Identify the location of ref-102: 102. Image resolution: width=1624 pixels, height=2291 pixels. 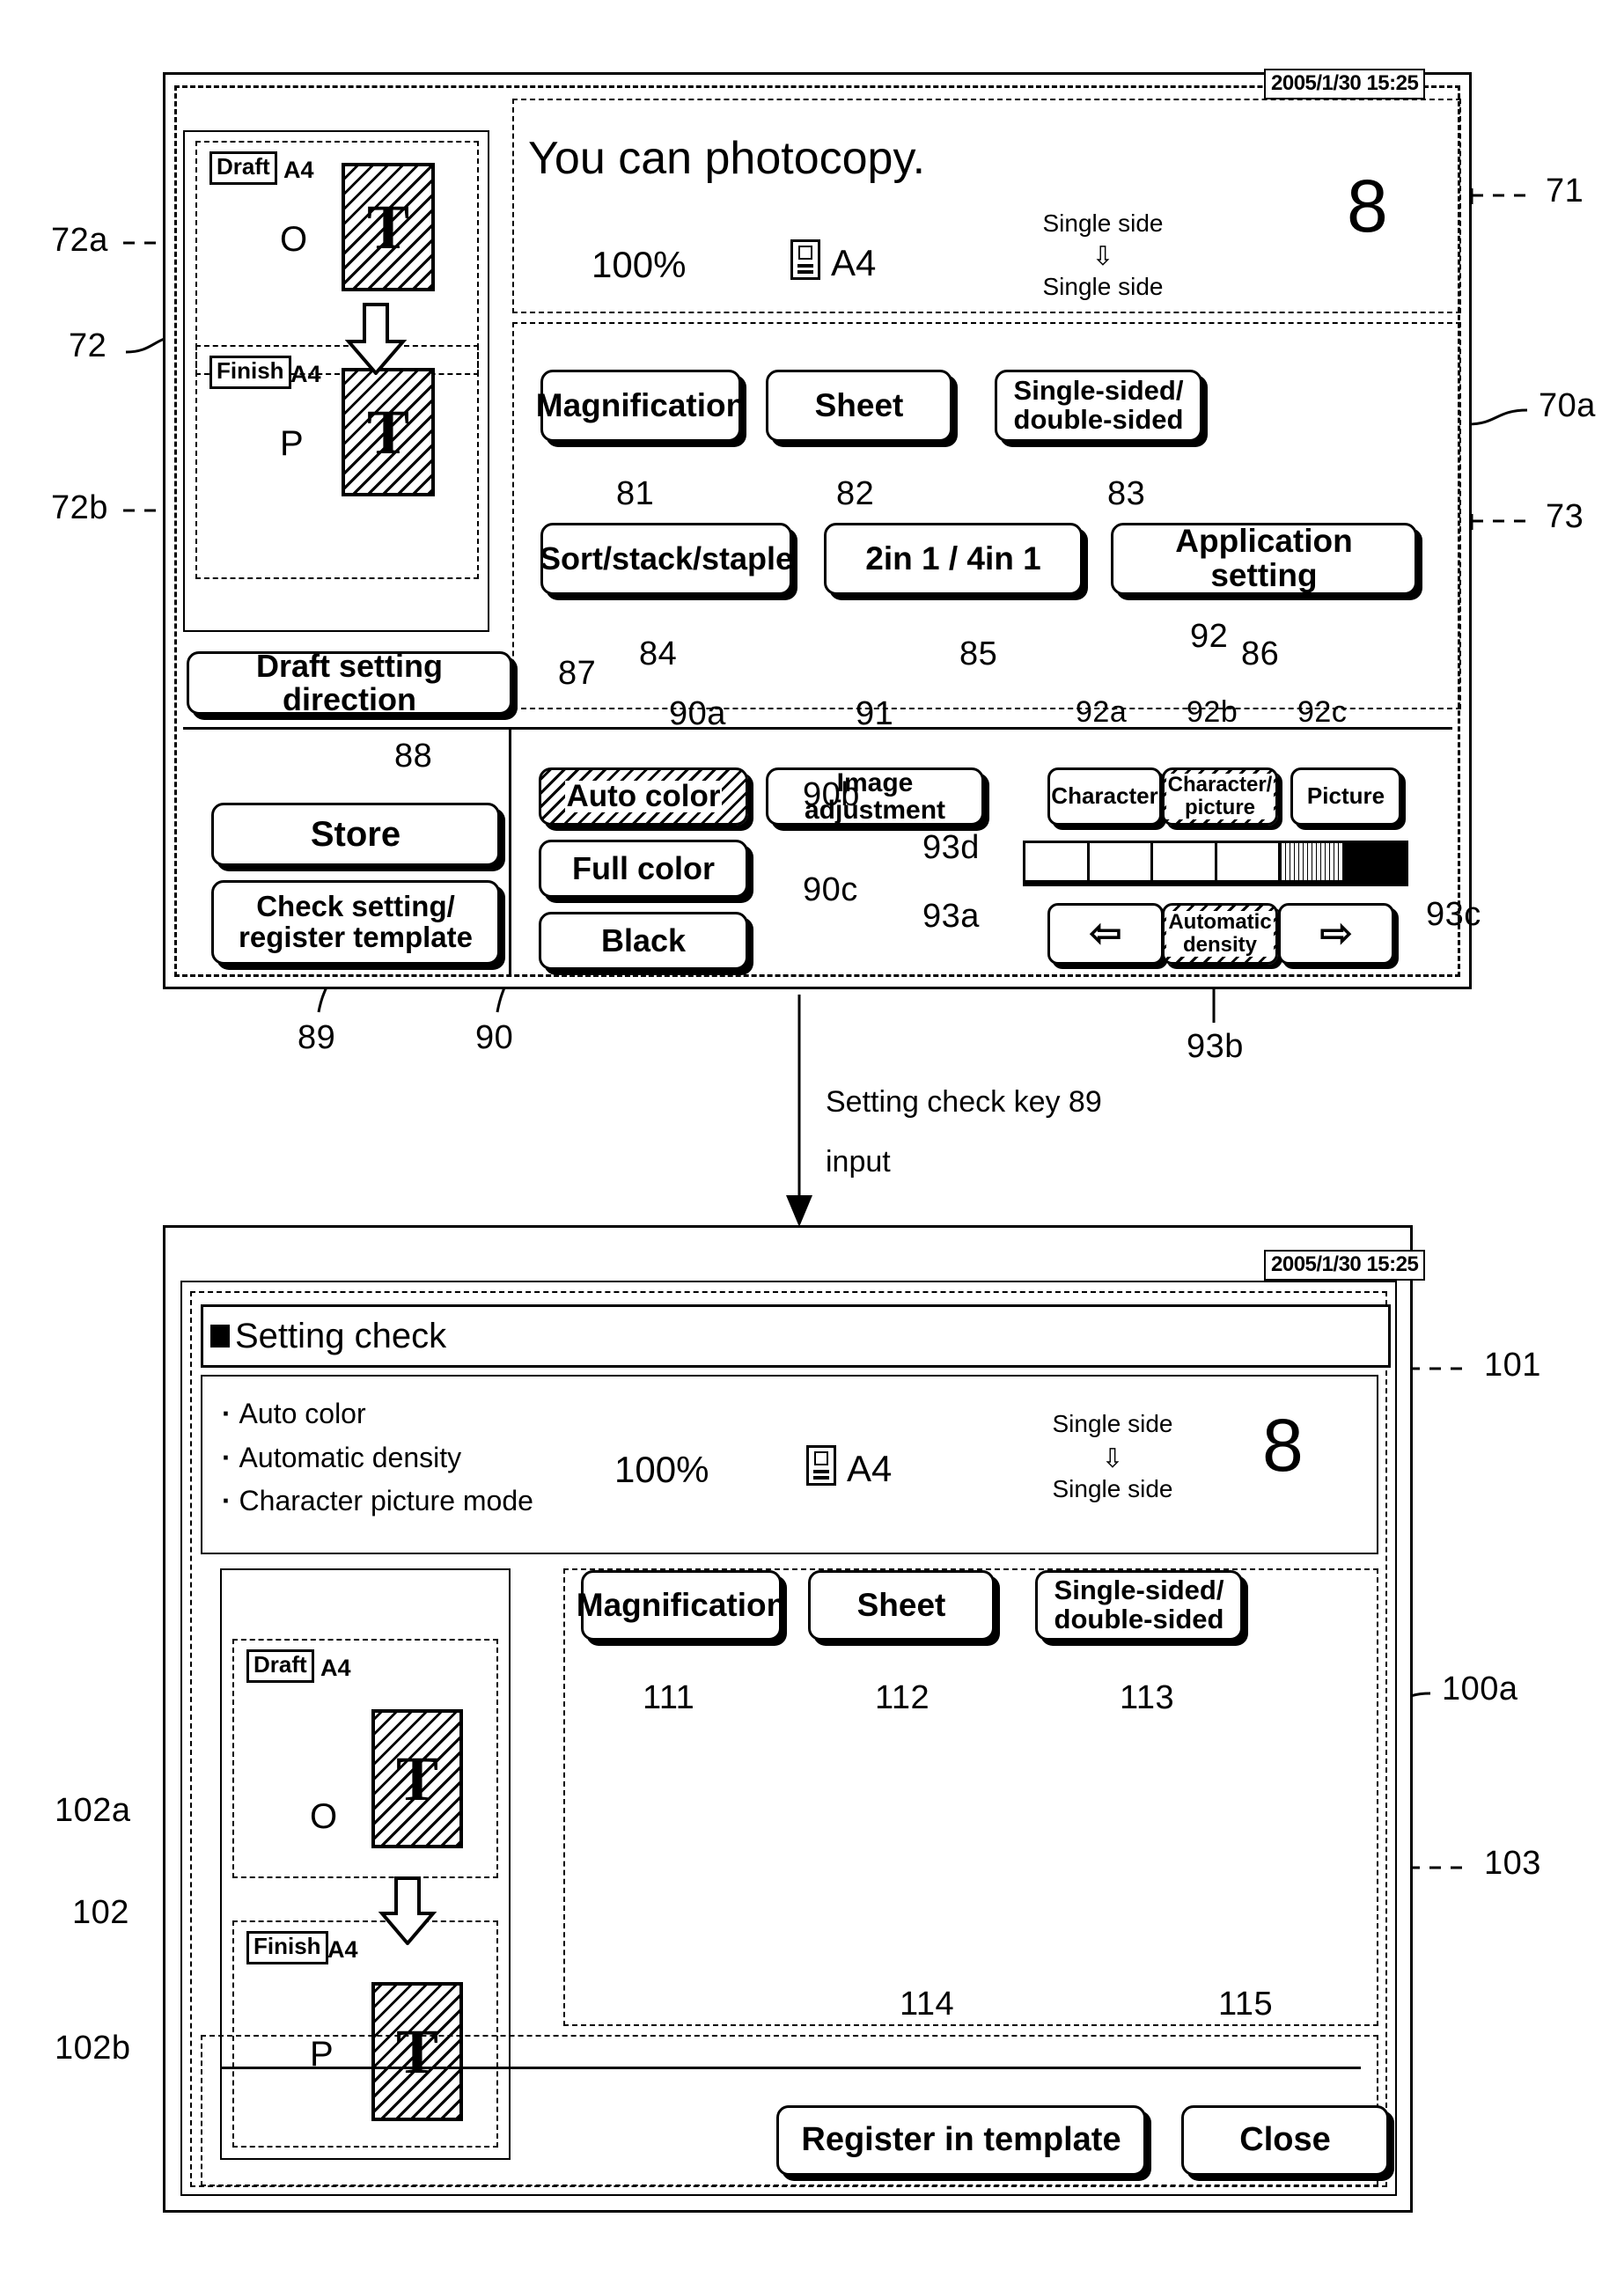
(100, 1912).